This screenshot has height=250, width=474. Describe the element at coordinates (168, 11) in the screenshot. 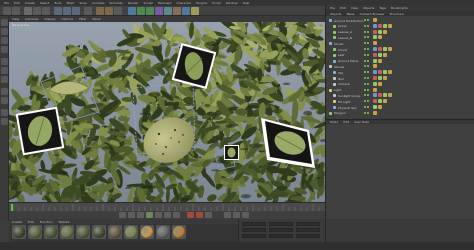

I see `deformer-icon` at that location.